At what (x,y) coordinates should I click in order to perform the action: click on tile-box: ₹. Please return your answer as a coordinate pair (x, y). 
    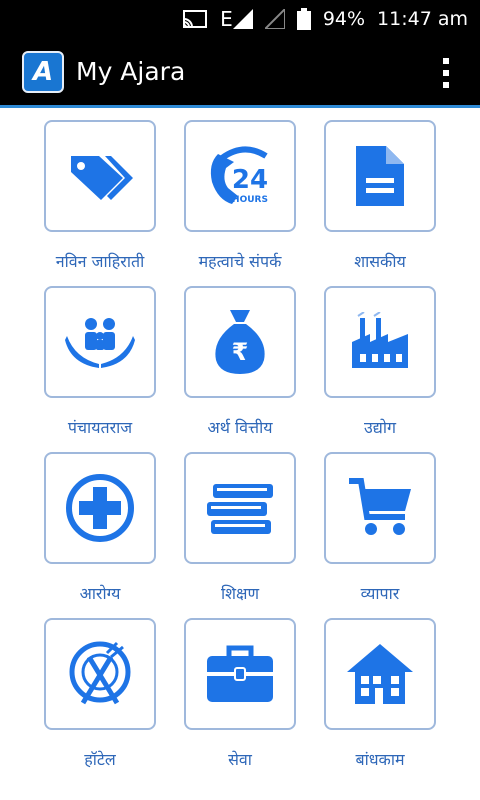
    Looking at the image, I should click on (240, 342).